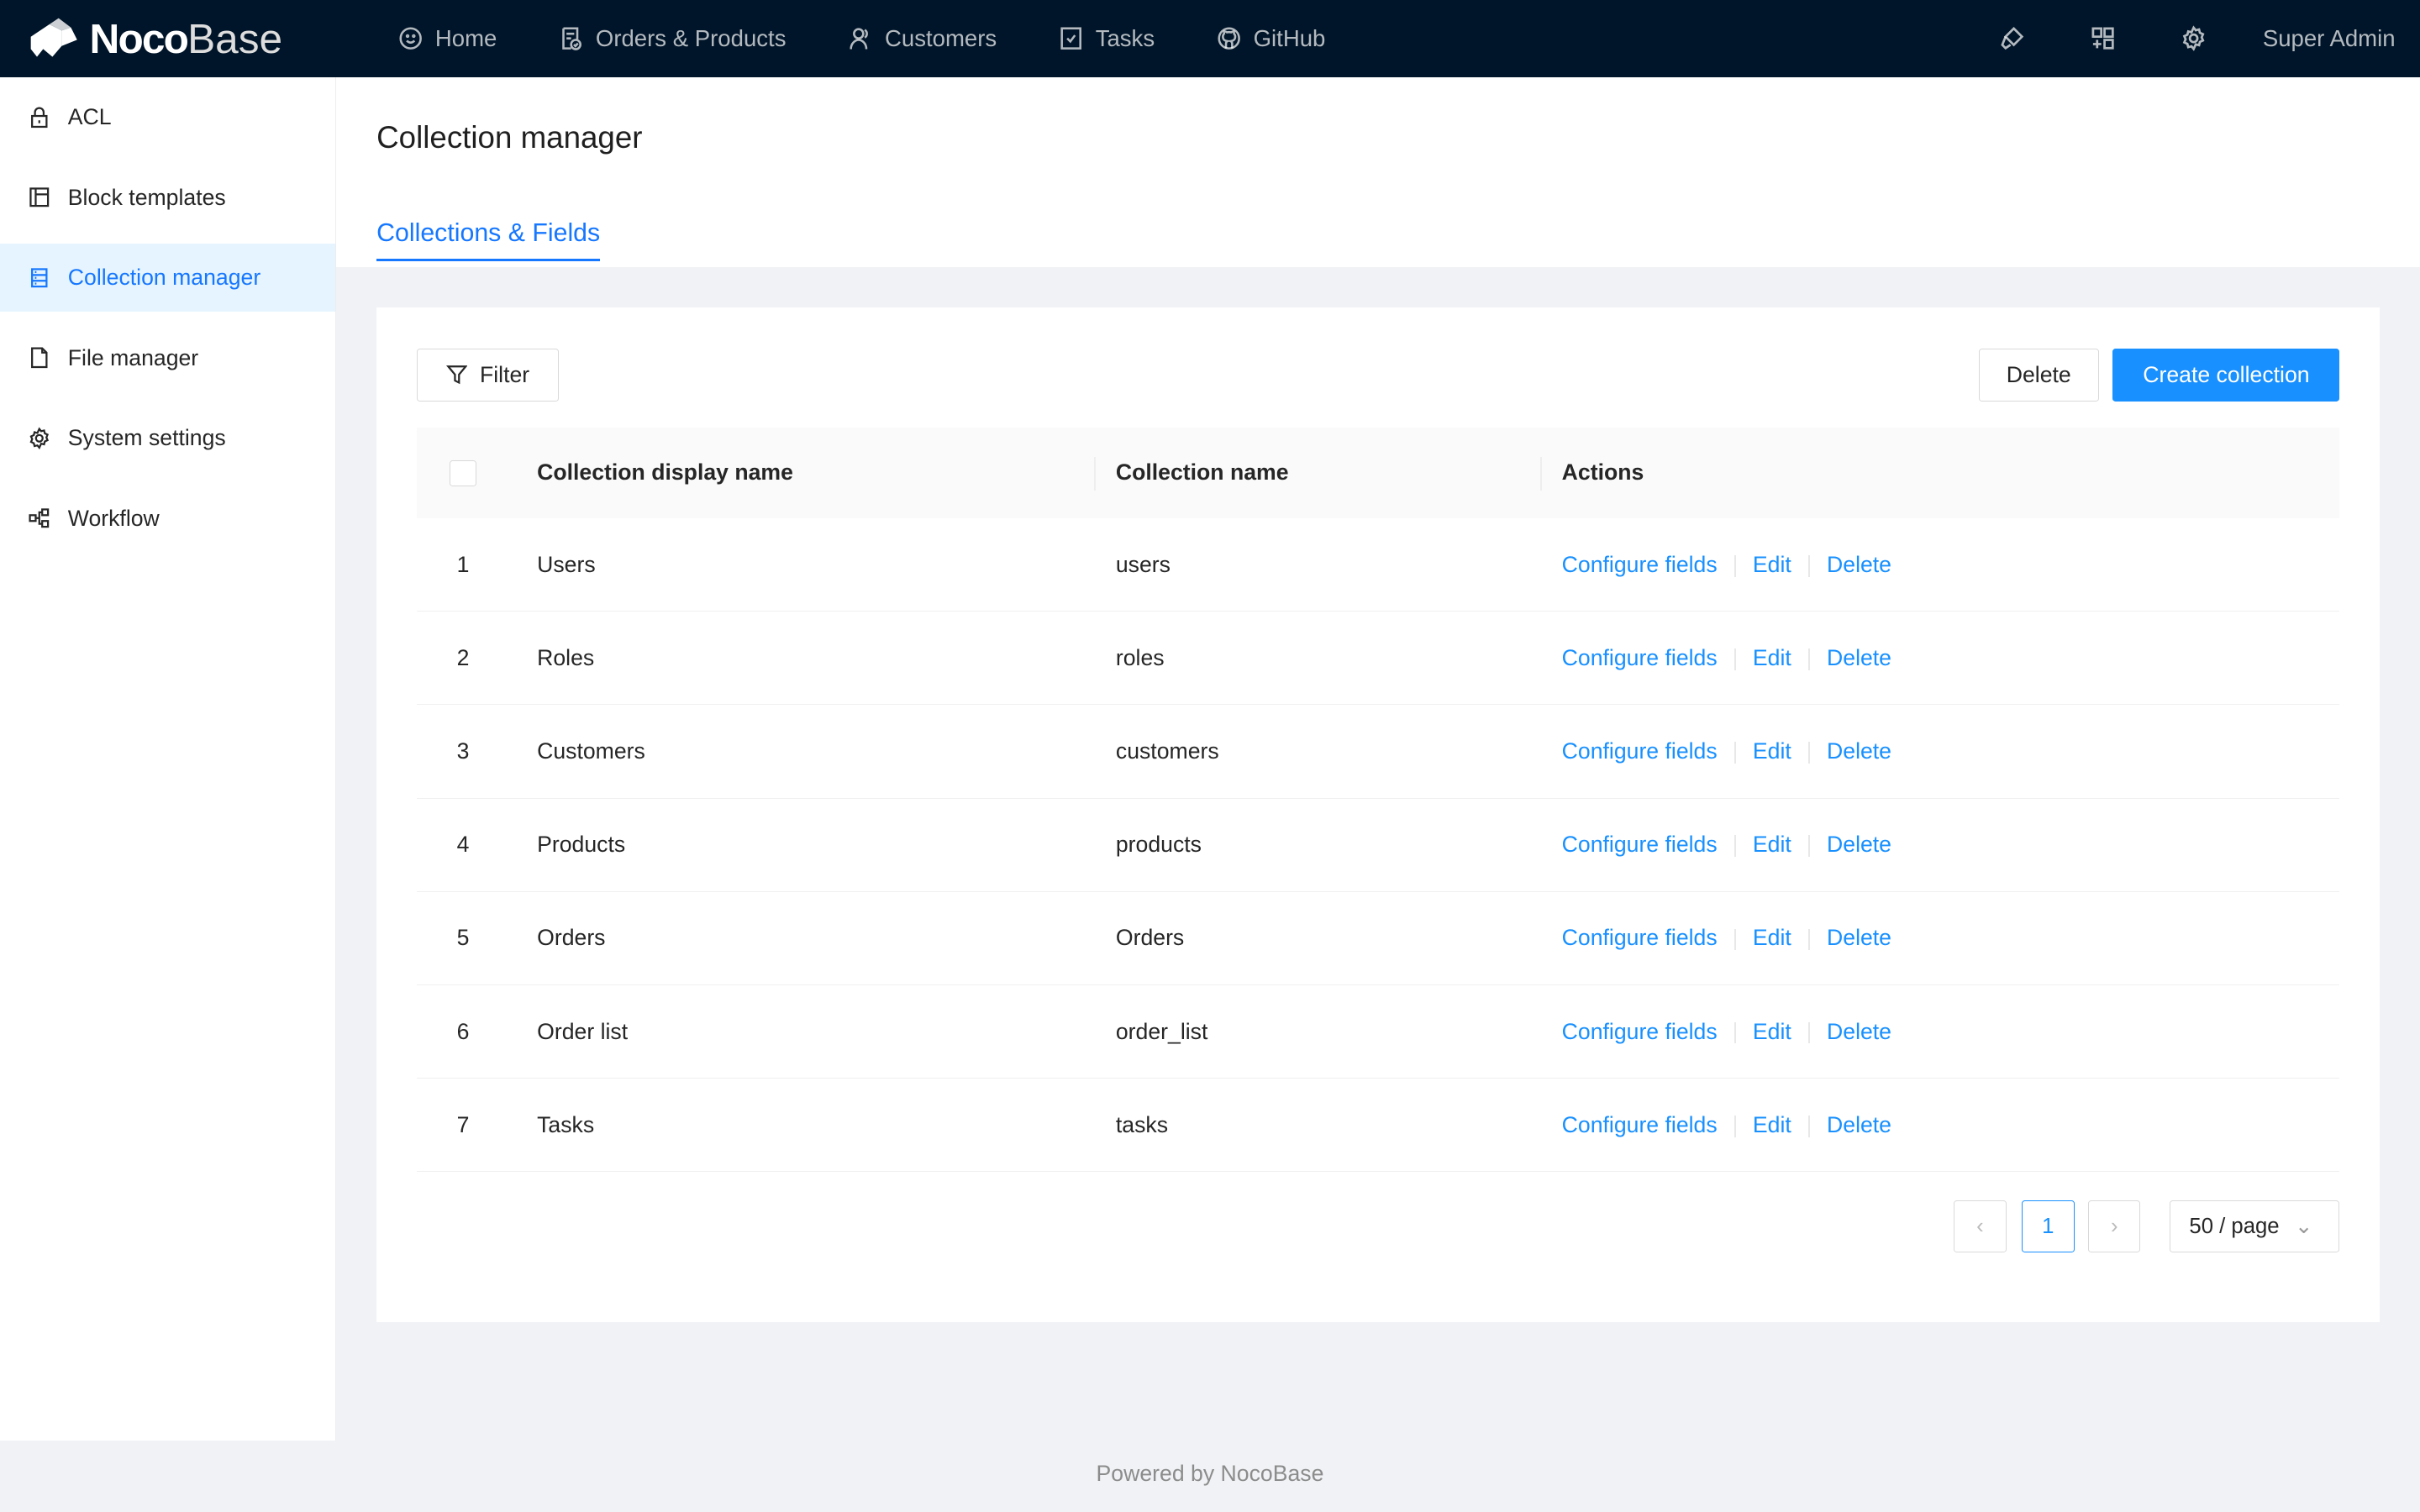 The image size is (2420, 1512). I want to click on bulk-delete-button: Delete, so click(2039, 375).